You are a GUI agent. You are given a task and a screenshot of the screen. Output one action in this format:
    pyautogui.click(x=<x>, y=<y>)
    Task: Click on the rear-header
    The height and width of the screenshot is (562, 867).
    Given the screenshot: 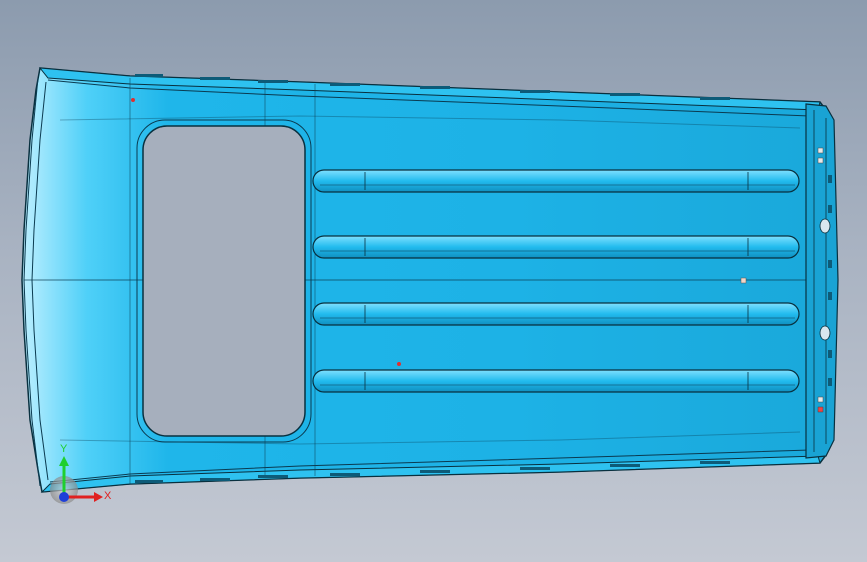 What is the action you would take?
    pyautogui.click(x=822, y=281)
    